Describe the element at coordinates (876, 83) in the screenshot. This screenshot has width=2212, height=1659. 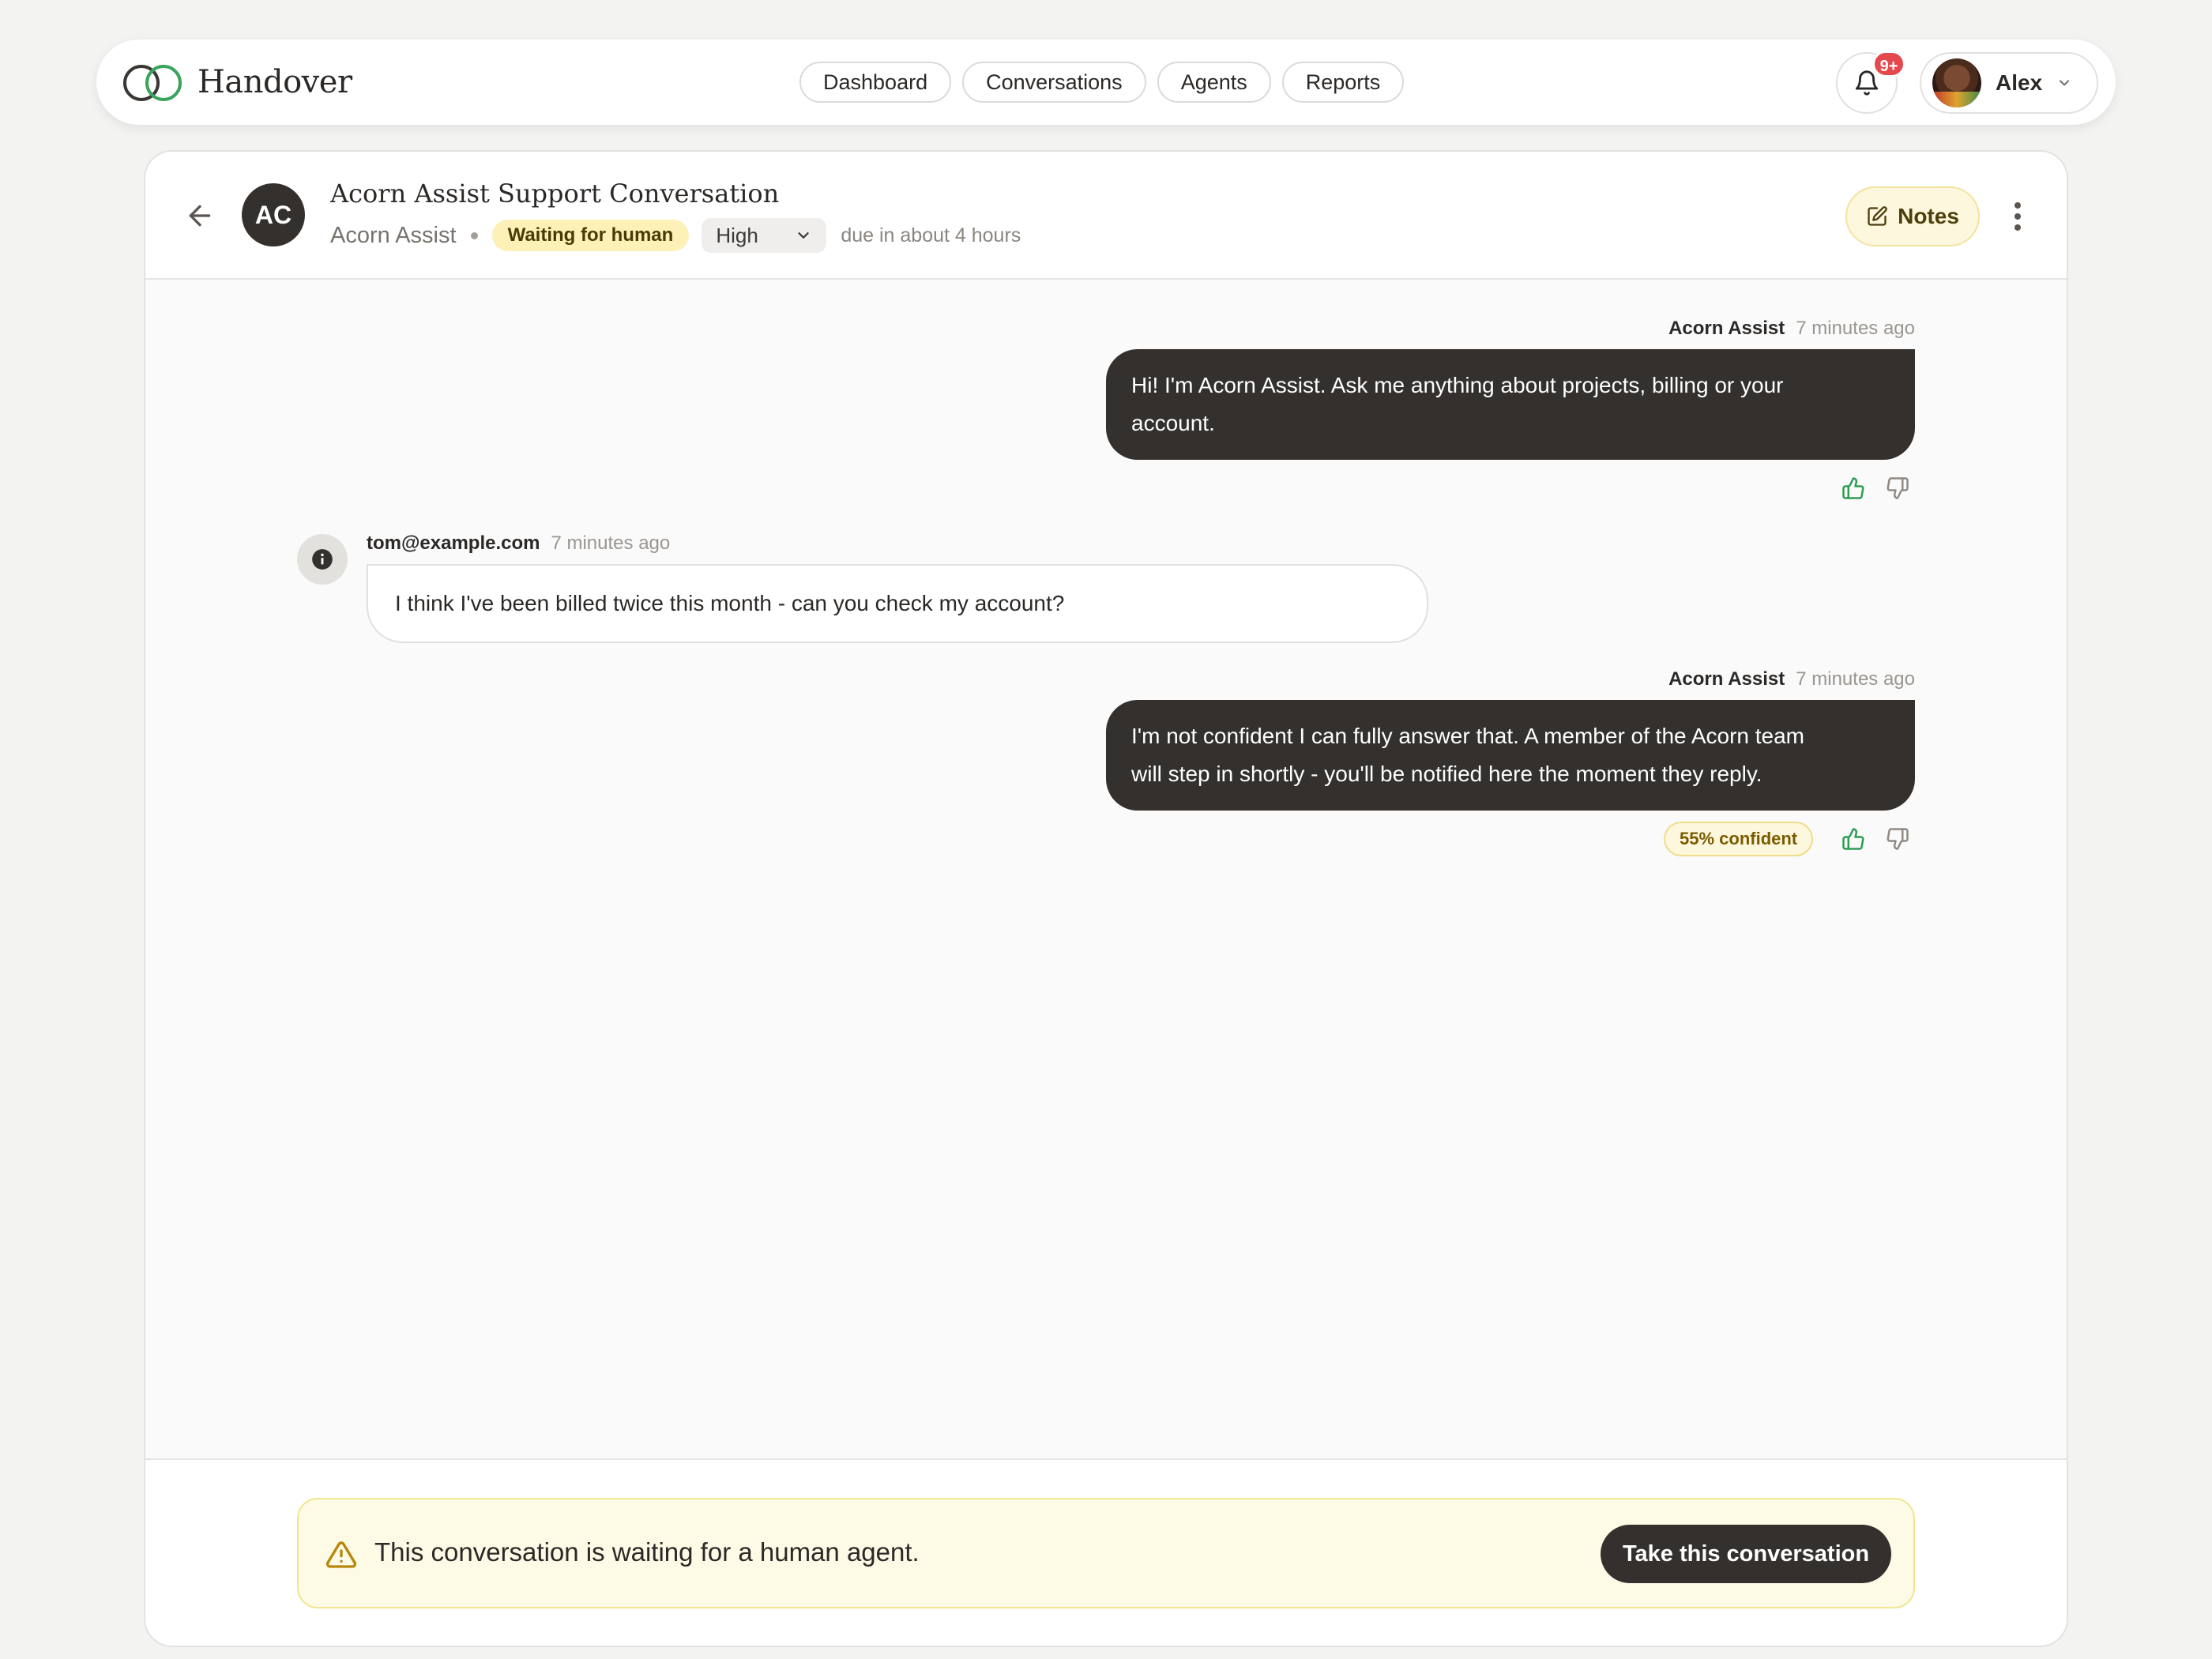
I see `nav-tab-dashboard: Dashboard` at that location.